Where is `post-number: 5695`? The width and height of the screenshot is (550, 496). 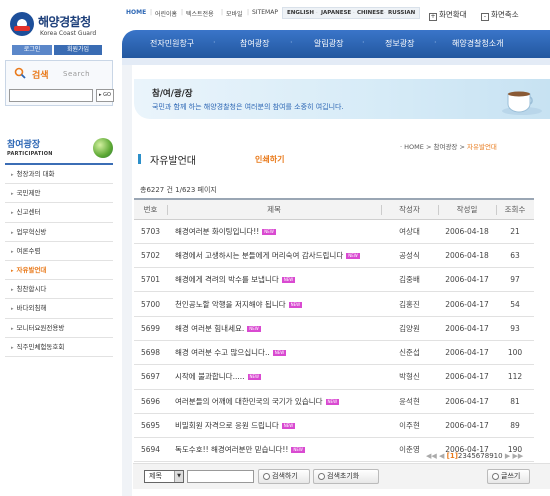 post-number: 5695 is located at coordinates (150, 426).